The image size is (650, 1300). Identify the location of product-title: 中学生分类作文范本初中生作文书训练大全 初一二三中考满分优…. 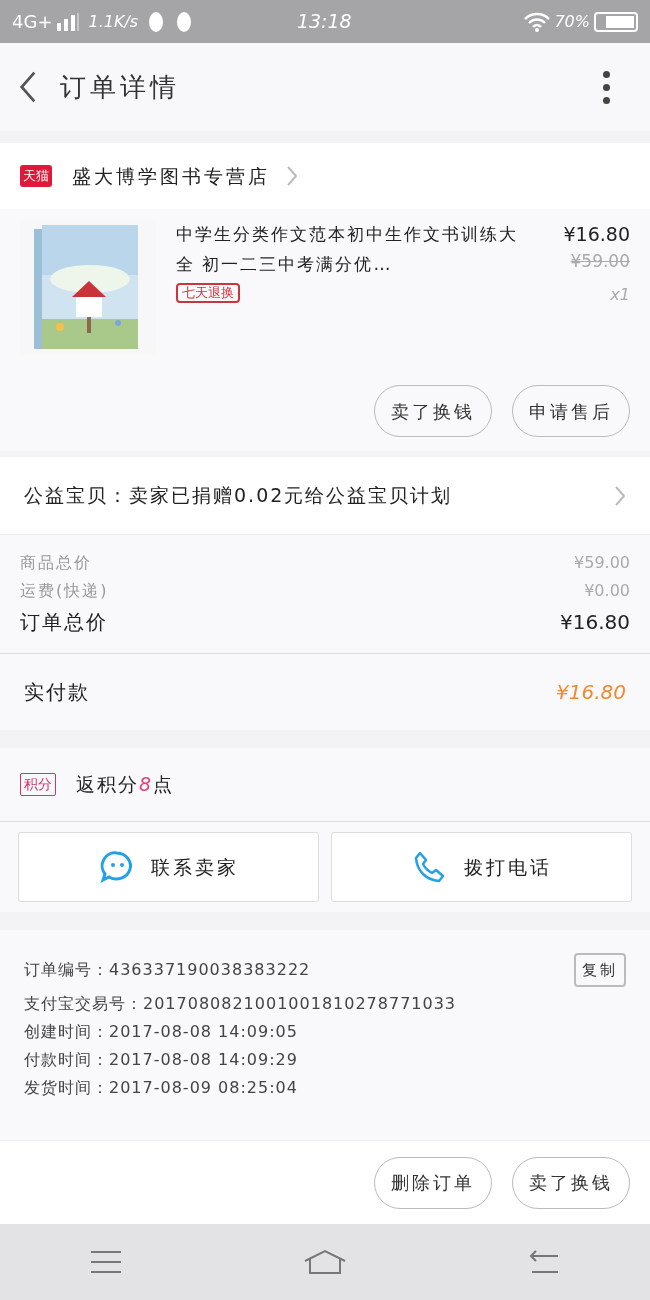
(347, 249).